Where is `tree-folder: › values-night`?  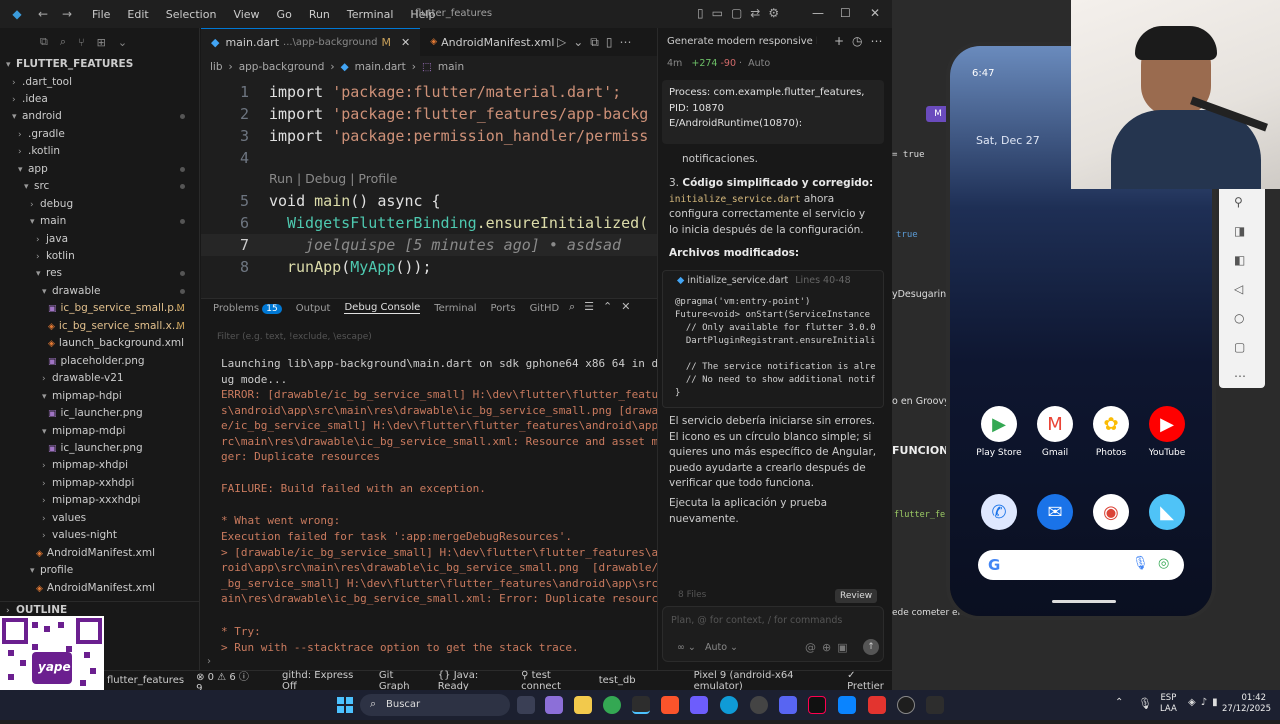 tree-folder: › values-night is located at coordinates (99, 535).